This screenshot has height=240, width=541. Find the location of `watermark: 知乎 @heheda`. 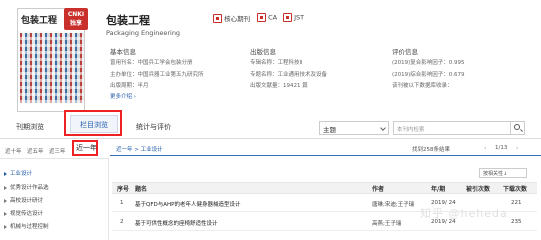

watermark: 知乎 @heheda is located at coordinates (464, 213).